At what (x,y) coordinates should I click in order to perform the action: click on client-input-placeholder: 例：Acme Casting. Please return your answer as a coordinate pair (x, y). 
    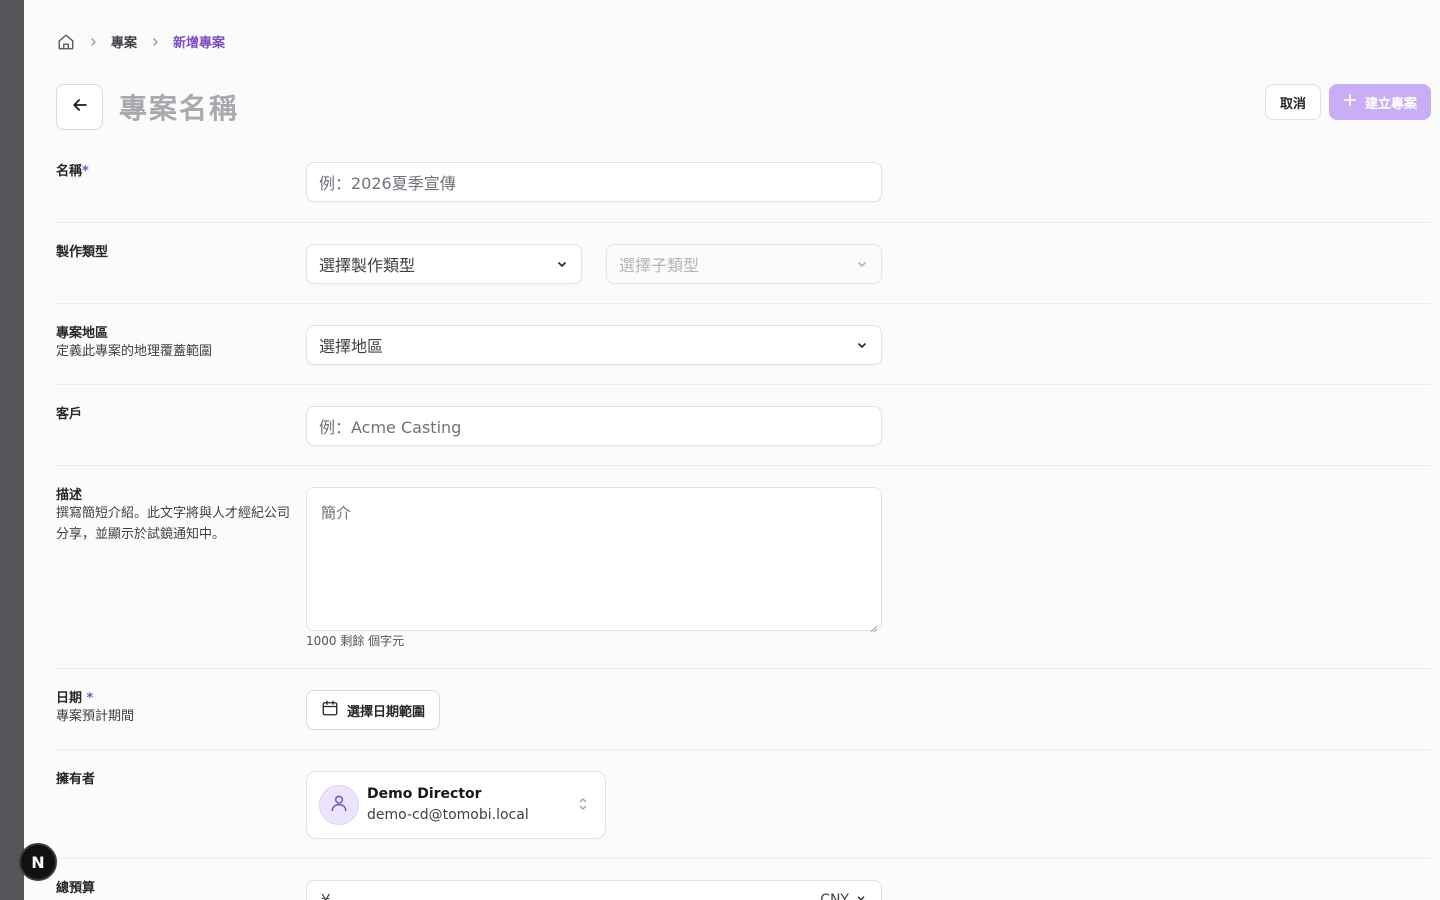
    Looking at the image, I should click on (390, 427).